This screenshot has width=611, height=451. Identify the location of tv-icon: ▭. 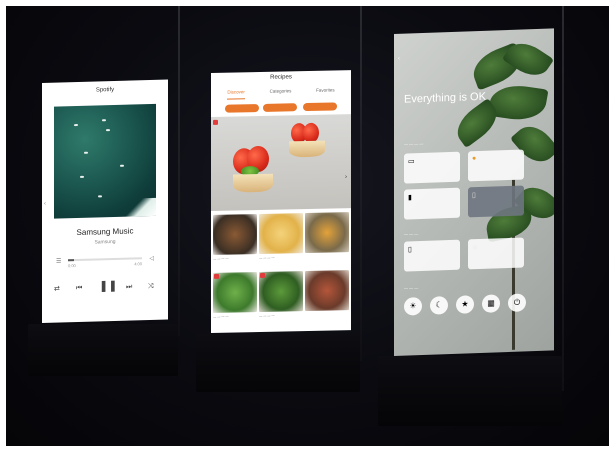
(411, 162).